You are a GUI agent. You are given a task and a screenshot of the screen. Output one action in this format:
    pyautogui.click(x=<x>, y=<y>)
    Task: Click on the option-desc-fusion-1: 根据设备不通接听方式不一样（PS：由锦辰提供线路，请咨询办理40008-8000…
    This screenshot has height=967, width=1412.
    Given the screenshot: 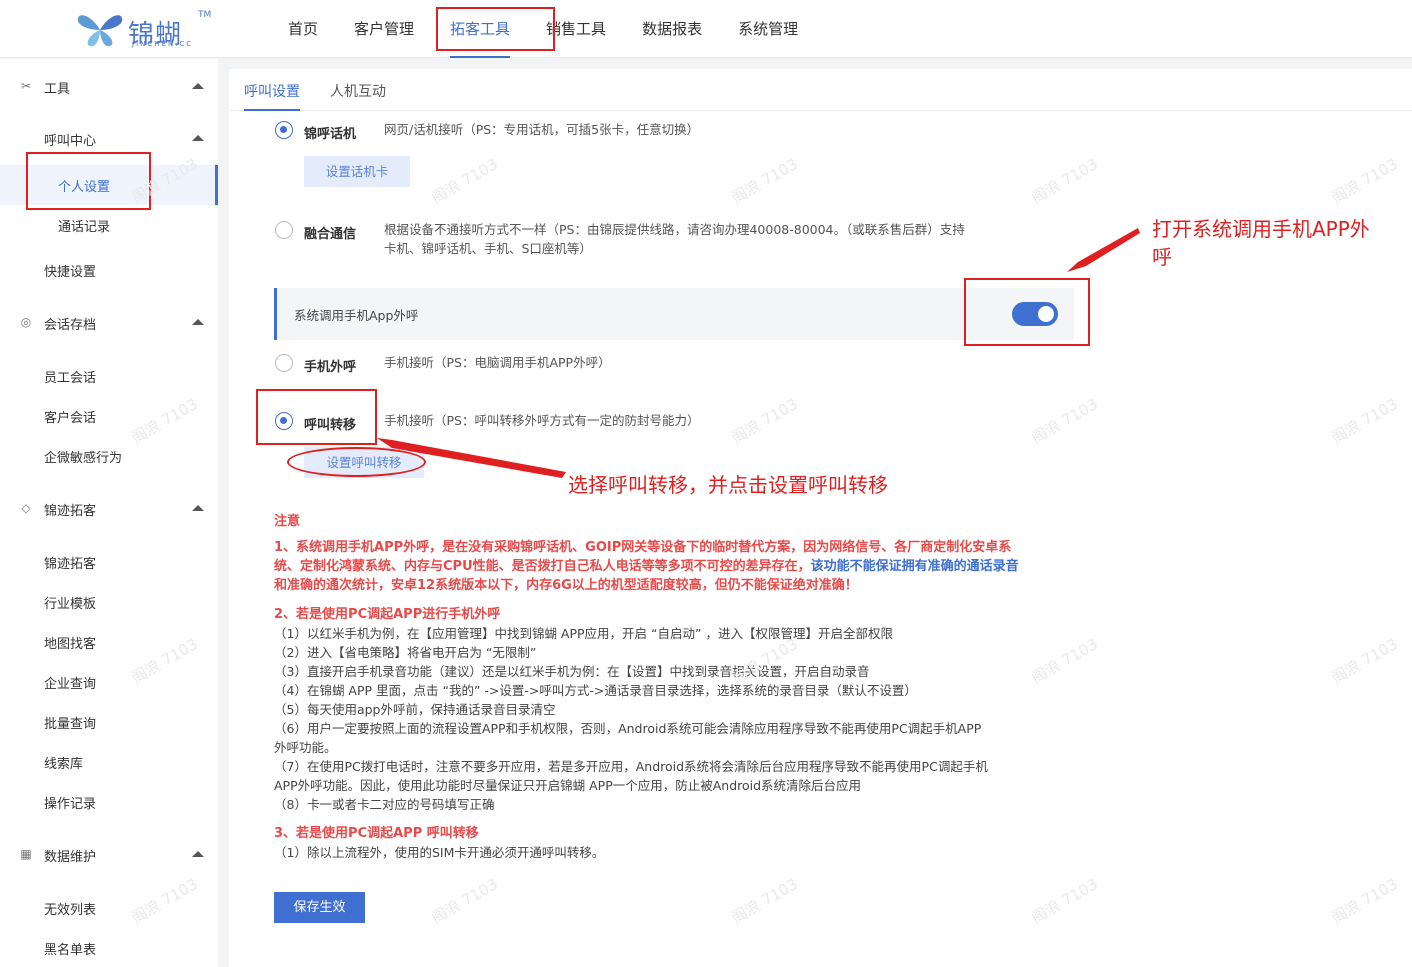 What is the action you would take?
    pyautogui.click(x=674, y=229)
    